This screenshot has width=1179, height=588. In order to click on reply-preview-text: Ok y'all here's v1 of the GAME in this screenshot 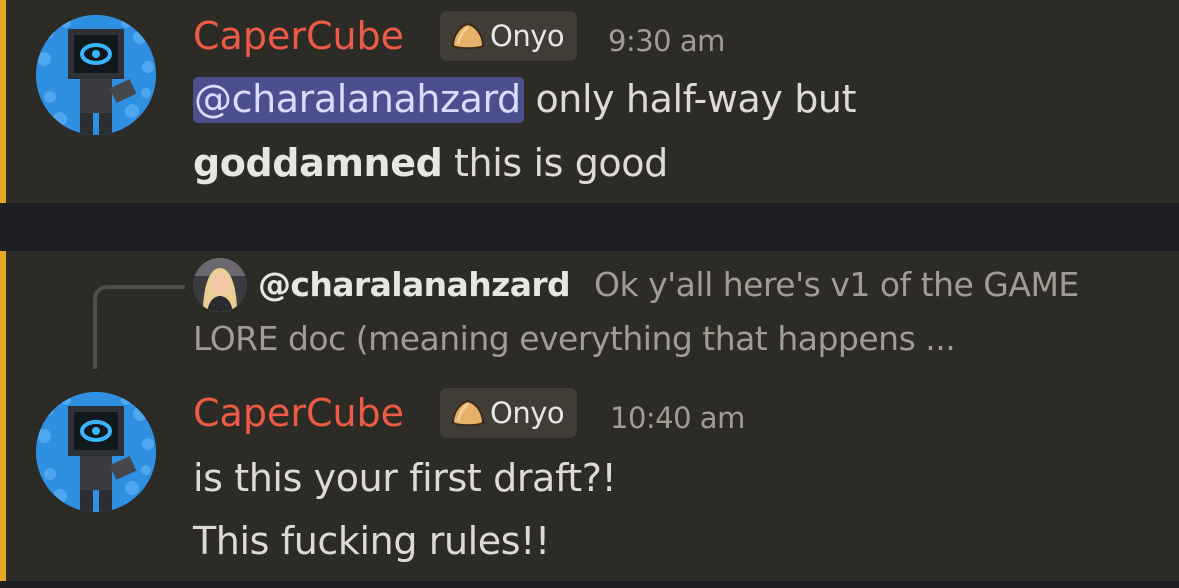, I will do `click(836, 285)`.